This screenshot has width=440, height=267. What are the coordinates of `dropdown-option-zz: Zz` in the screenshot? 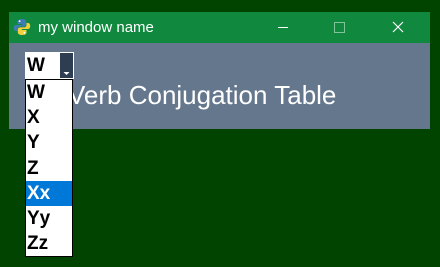 It's located at (49, 243).